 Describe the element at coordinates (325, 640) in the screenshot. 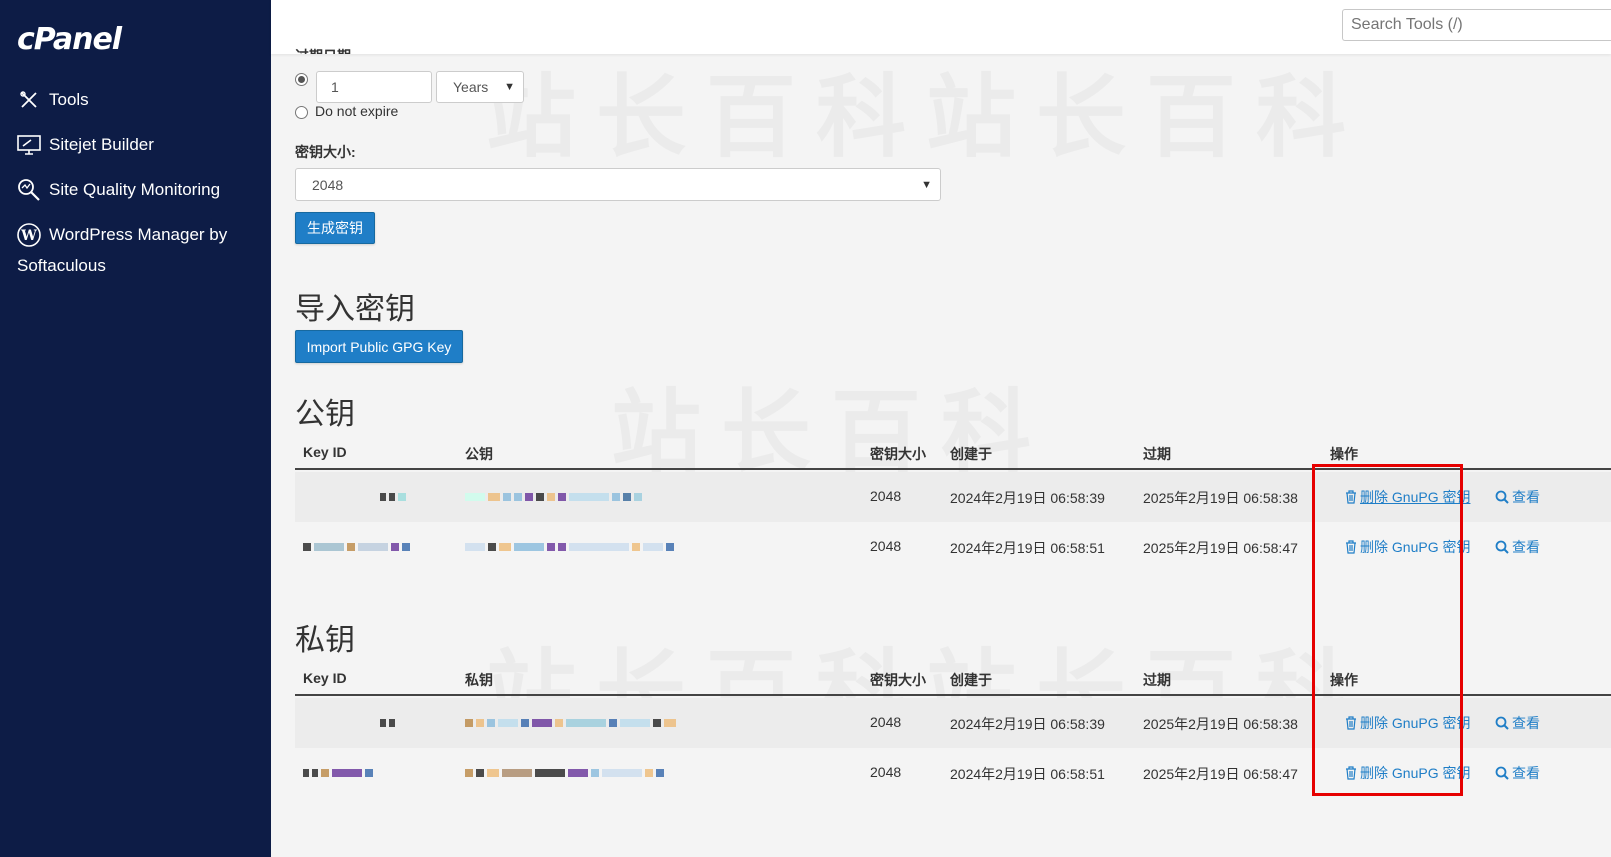

I see `private-keys-title: 私钥` at that location.